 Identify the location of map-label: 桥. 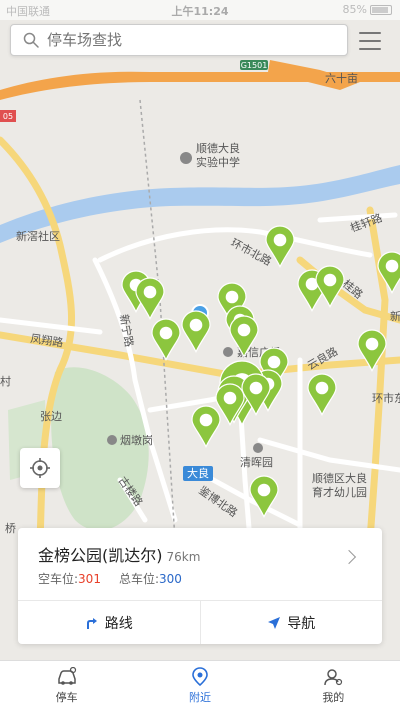
(10, 528).